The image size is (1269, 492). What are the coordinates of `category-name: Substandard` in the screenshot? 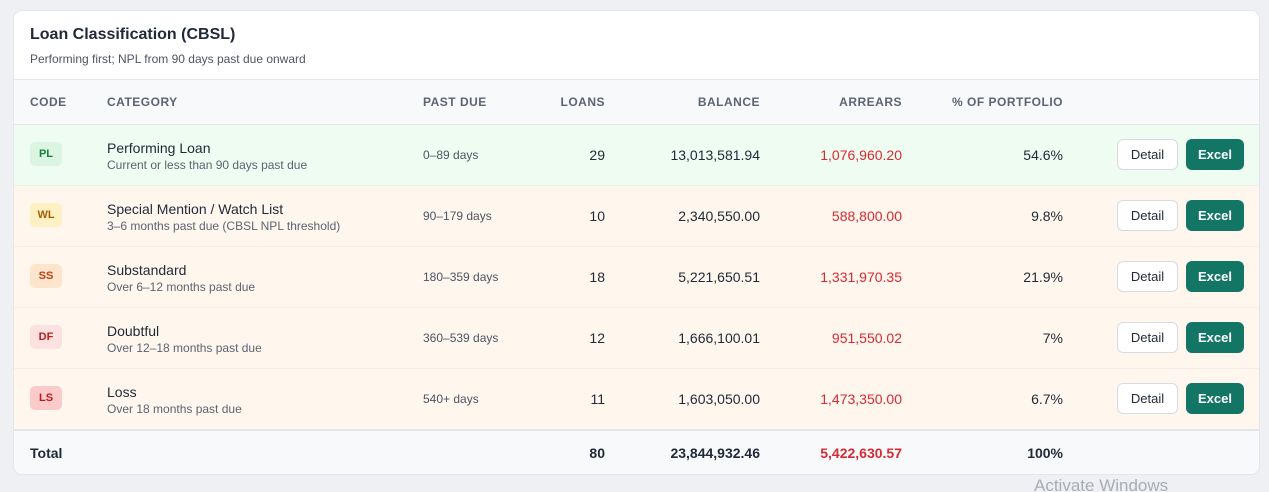 It's located at (147, 270).